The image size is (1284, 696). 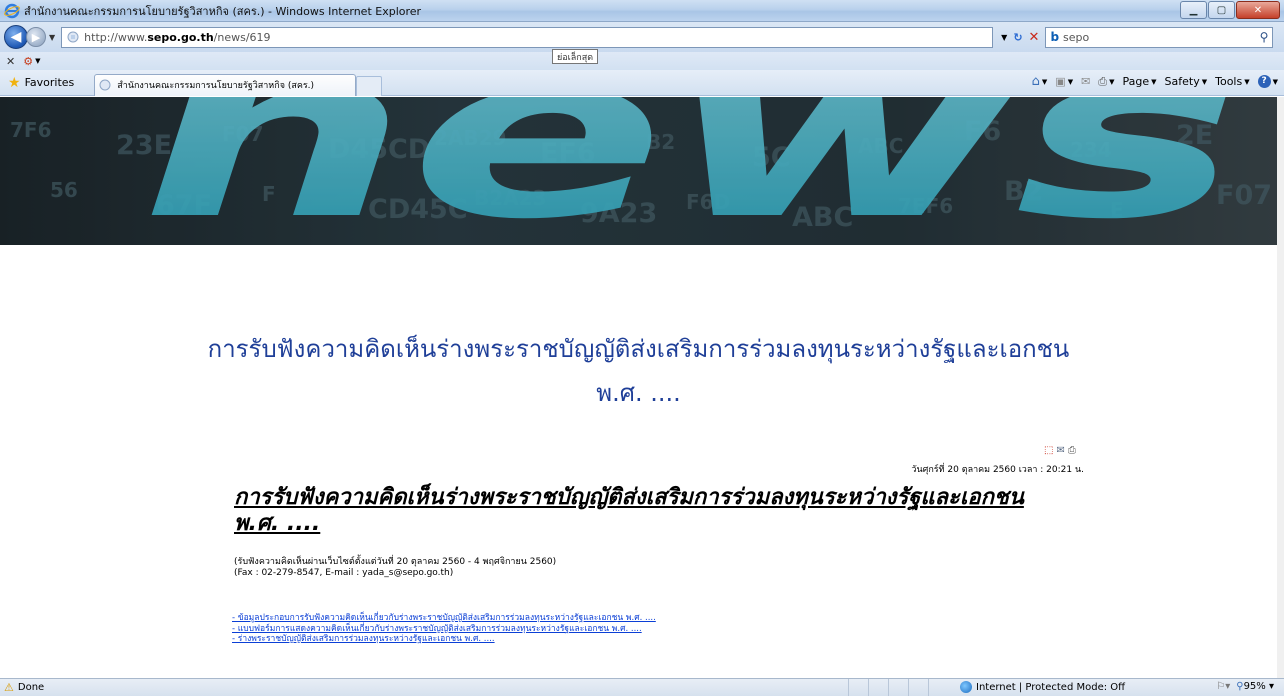 What do you see at coordinates (9, 687) in the screenshot?
I see `warning-icon: ⚠` at bounding box center [9, 687].